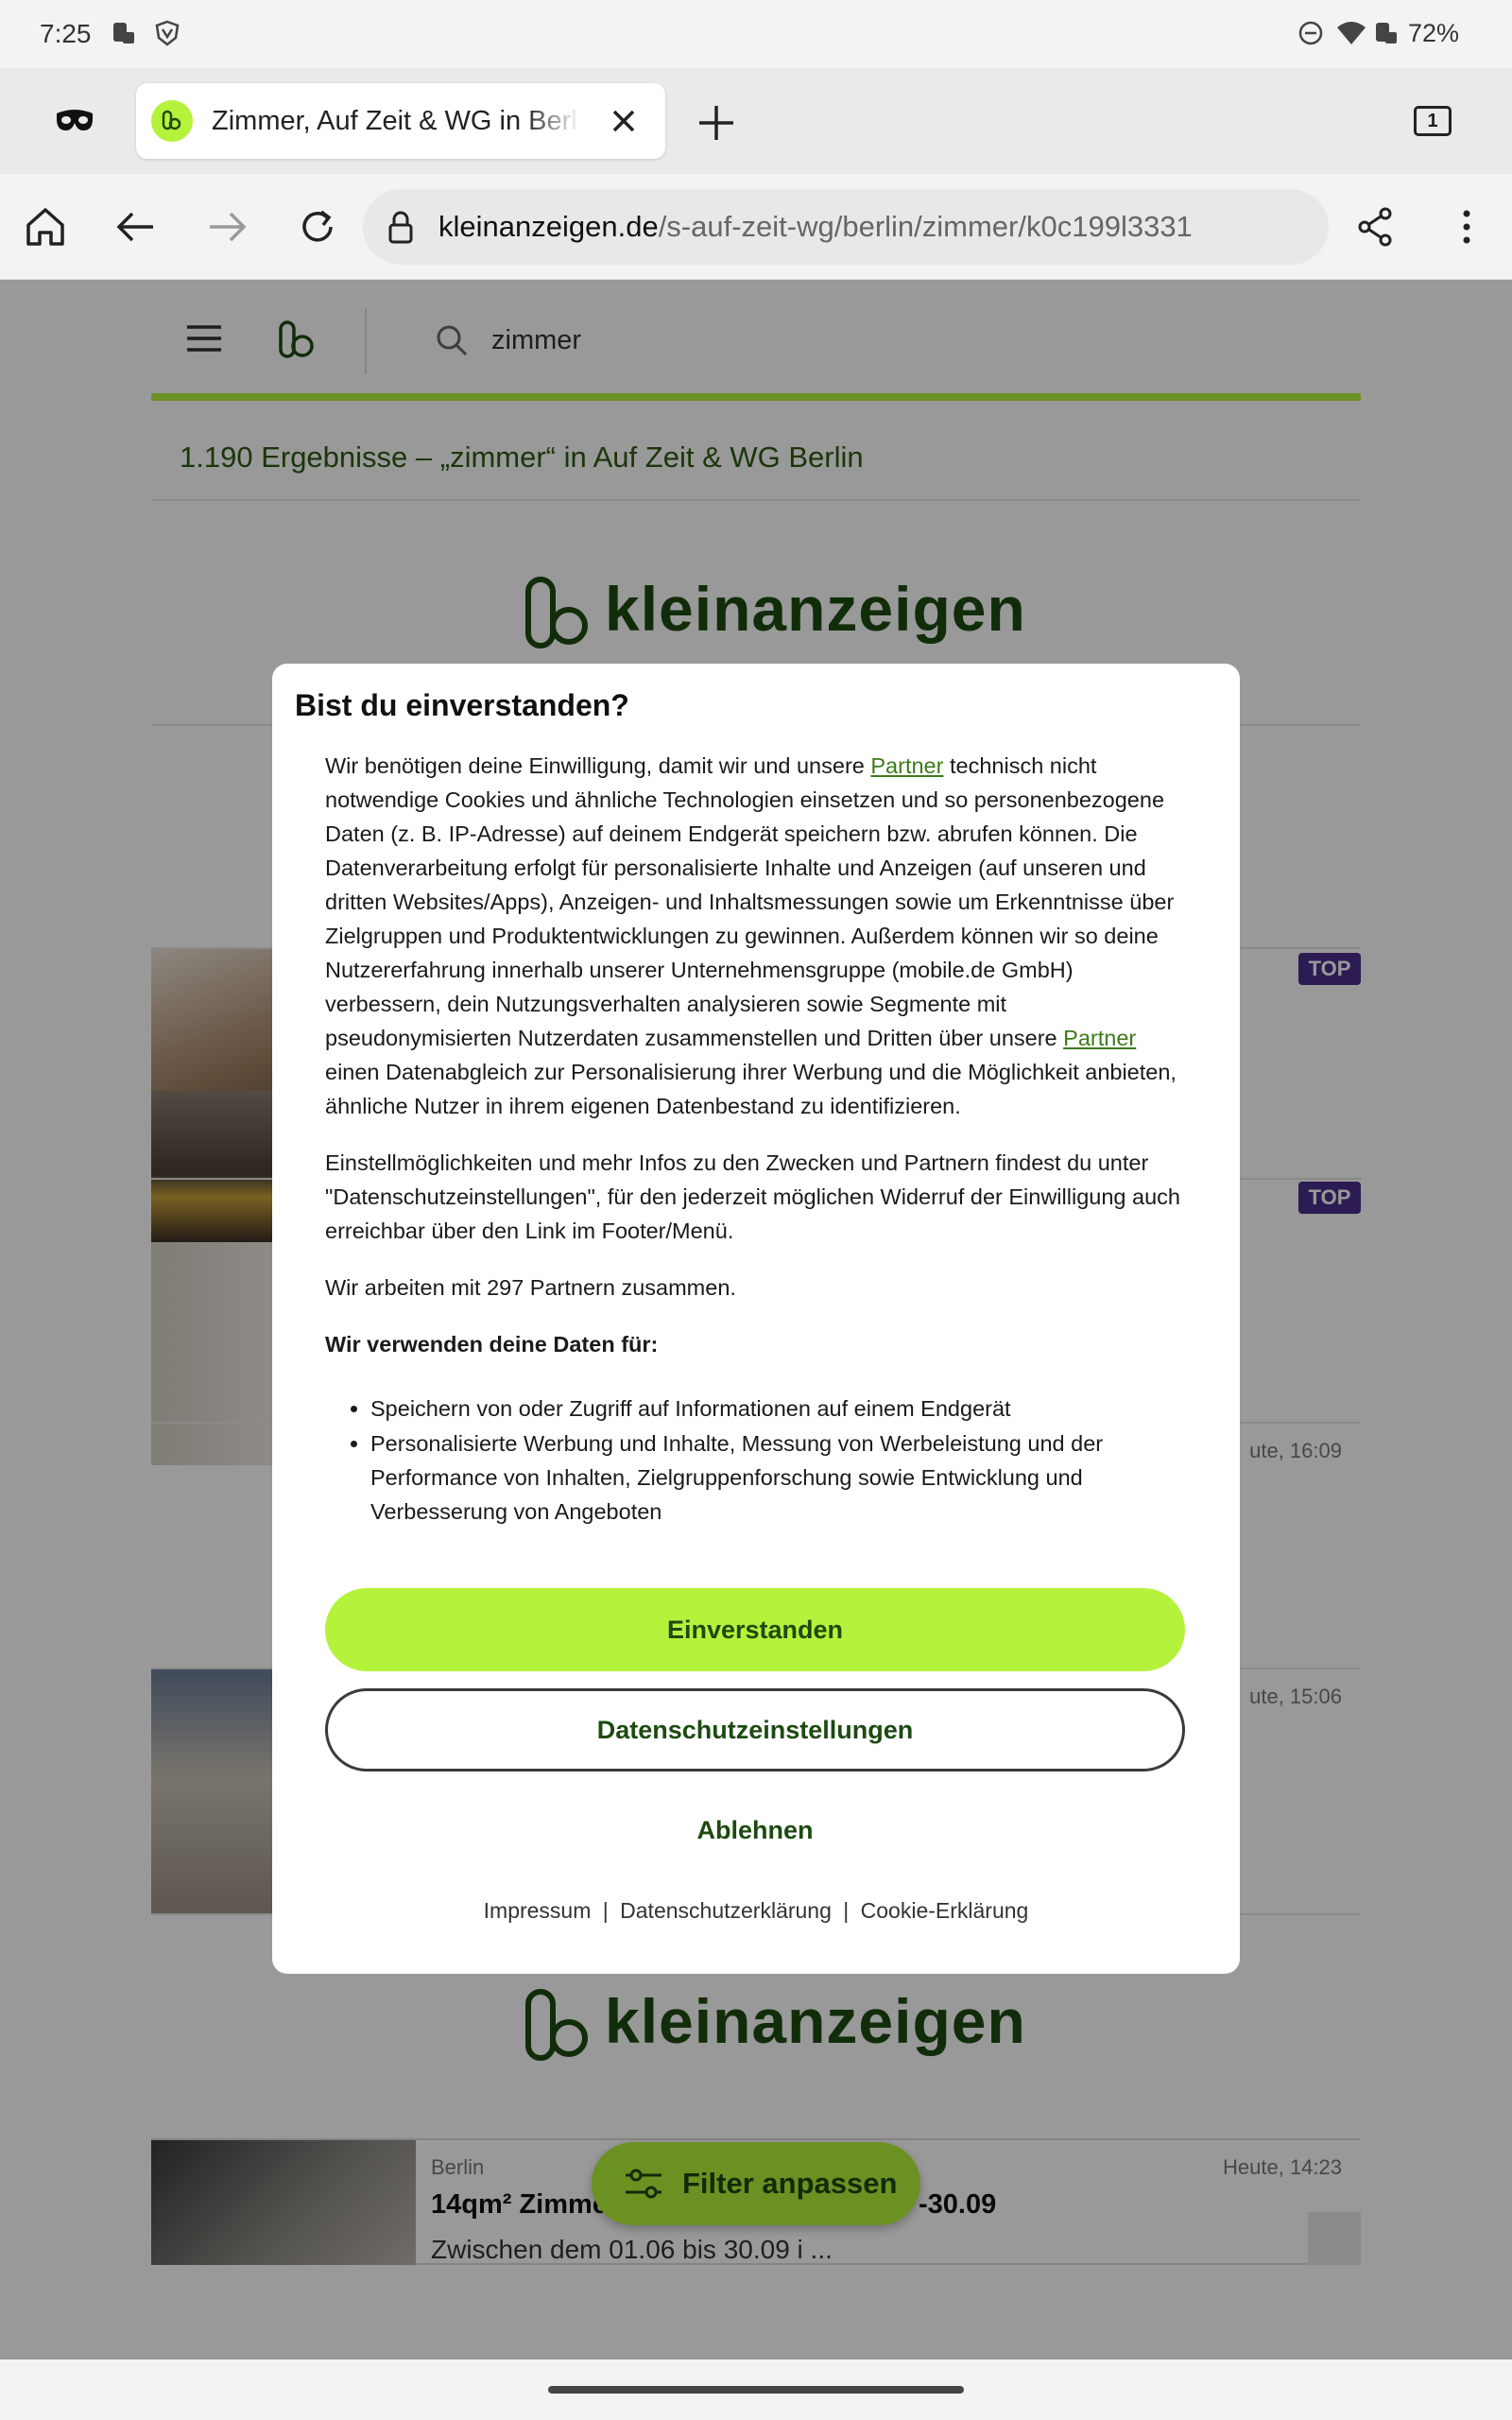 The image size is (1512, 2420). I want to click on lock-icon, so click(401, 229).